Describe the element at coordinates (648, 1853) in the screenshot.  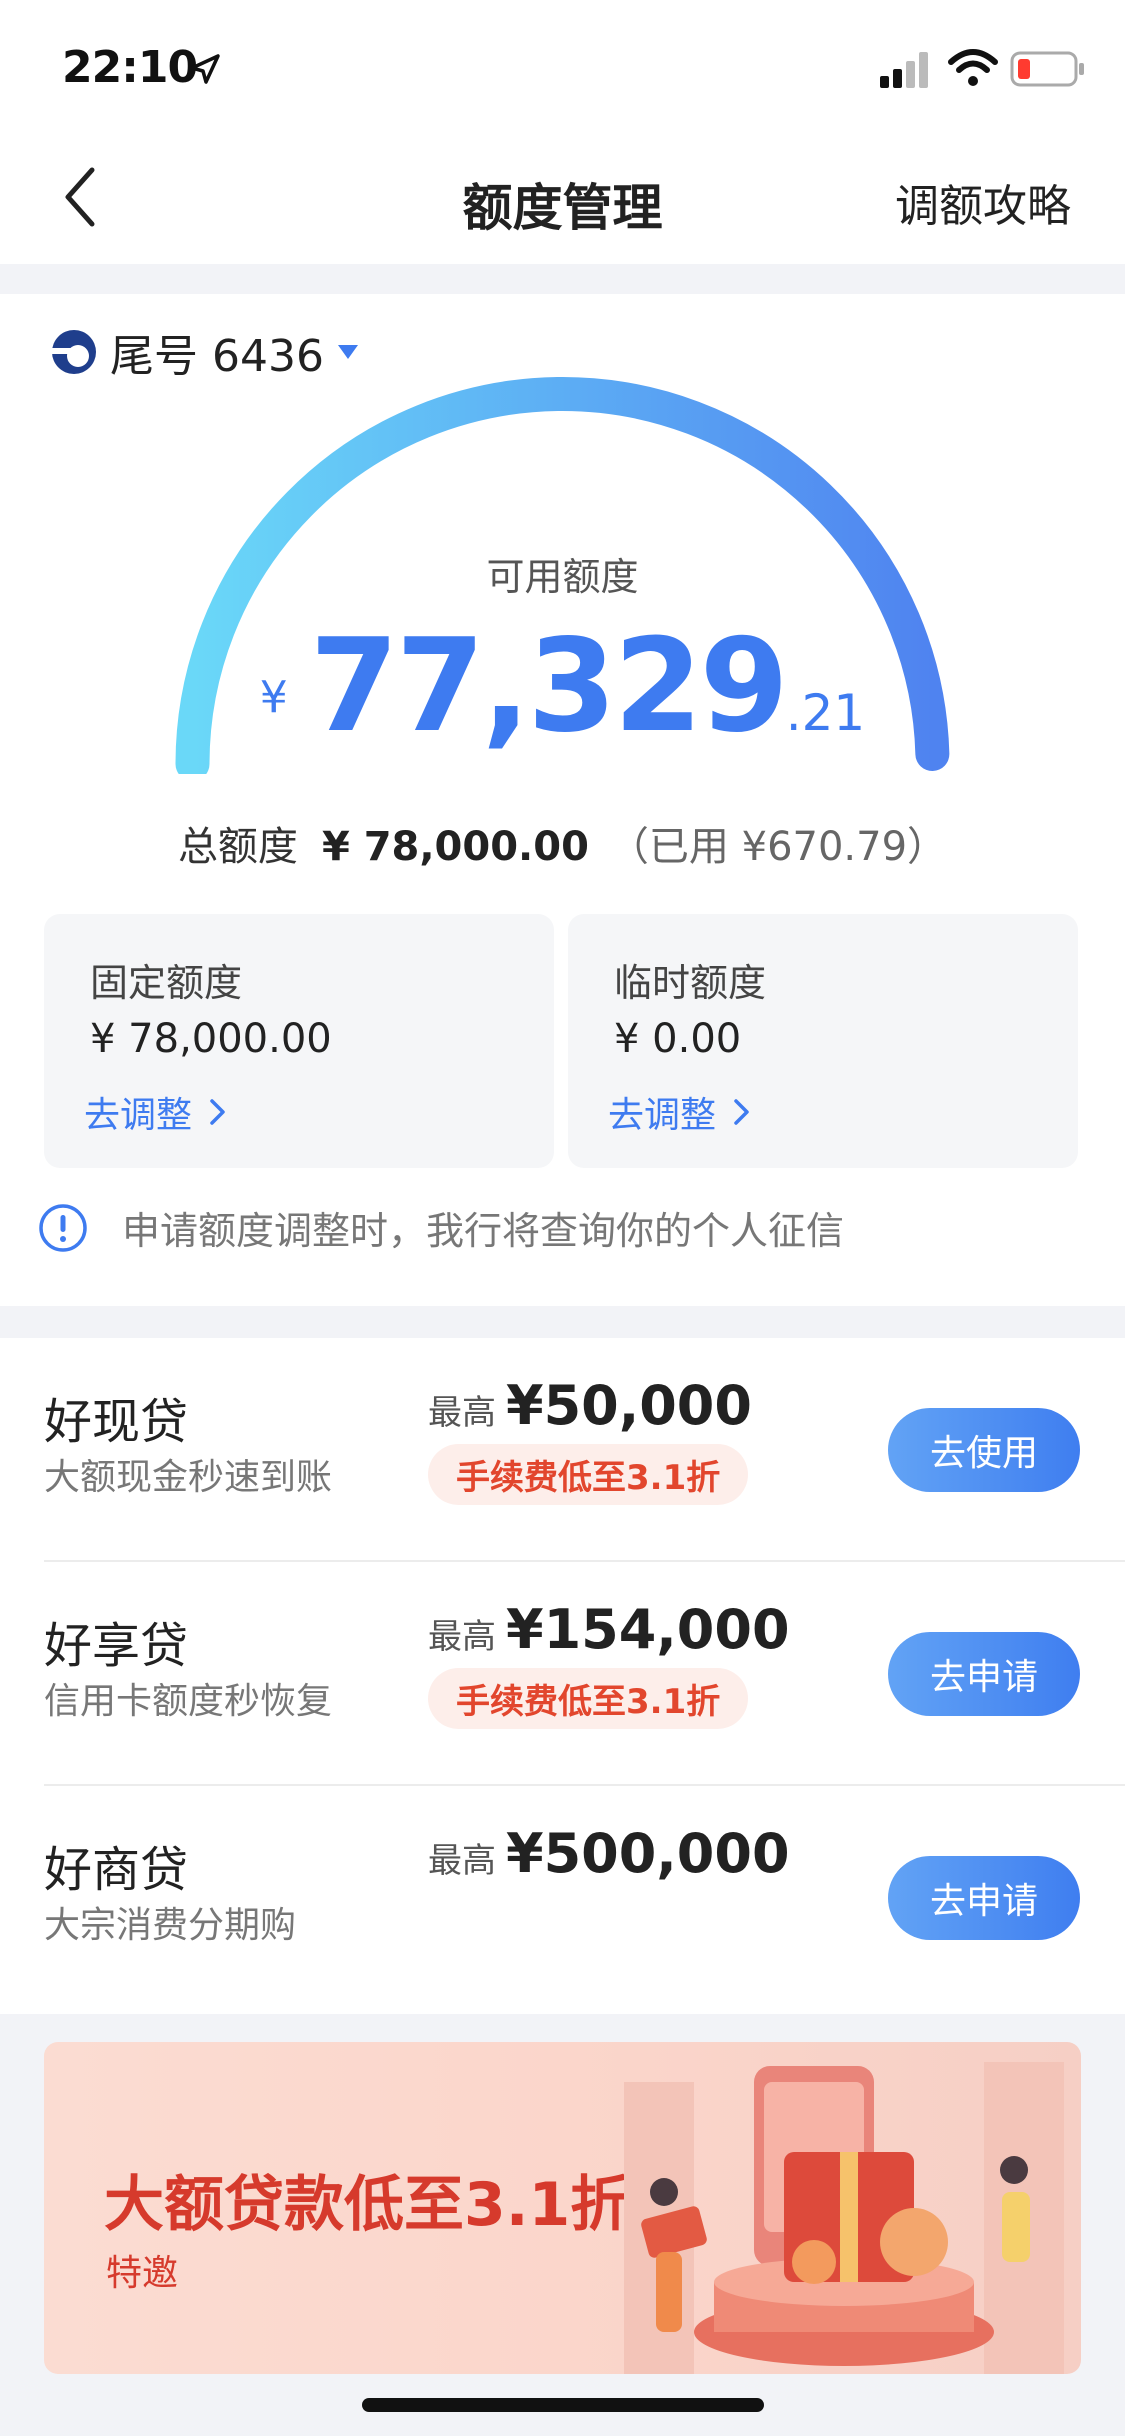
I see `max-value: ¥500,000` at that location.